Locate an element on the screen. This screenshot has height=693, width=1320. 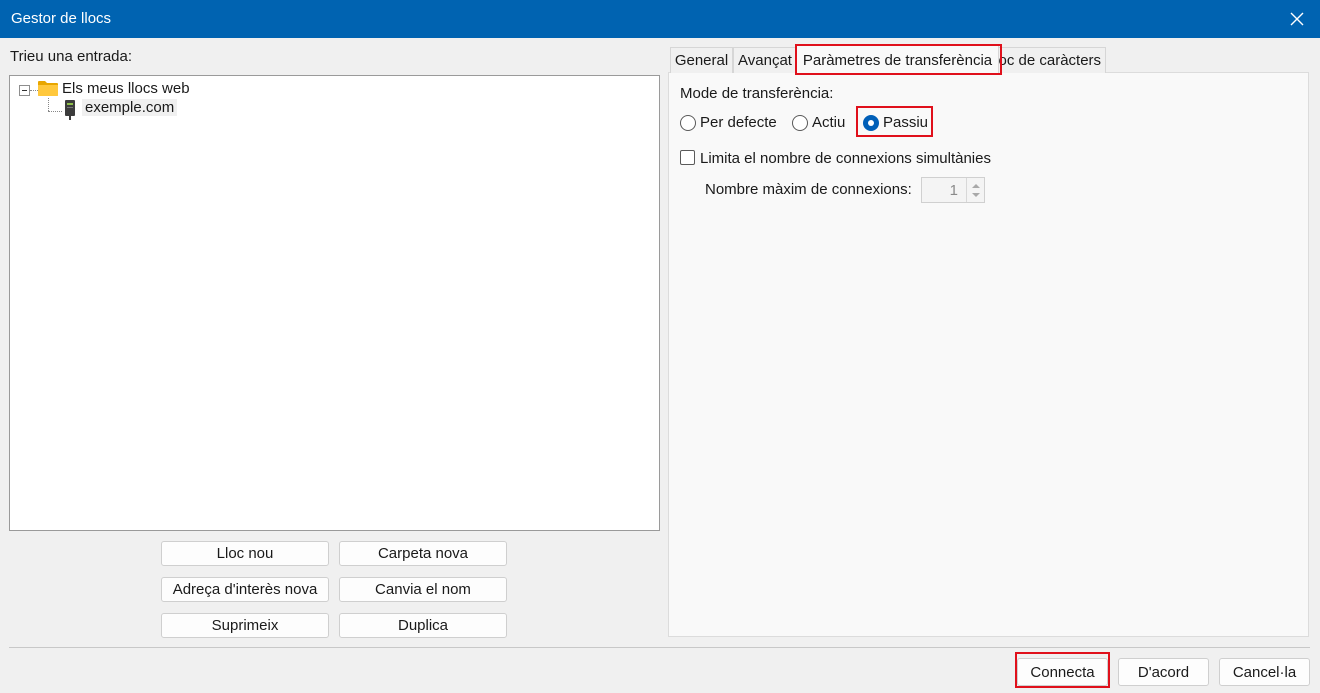
spinner-arrows is located at coordinates (975, 190).